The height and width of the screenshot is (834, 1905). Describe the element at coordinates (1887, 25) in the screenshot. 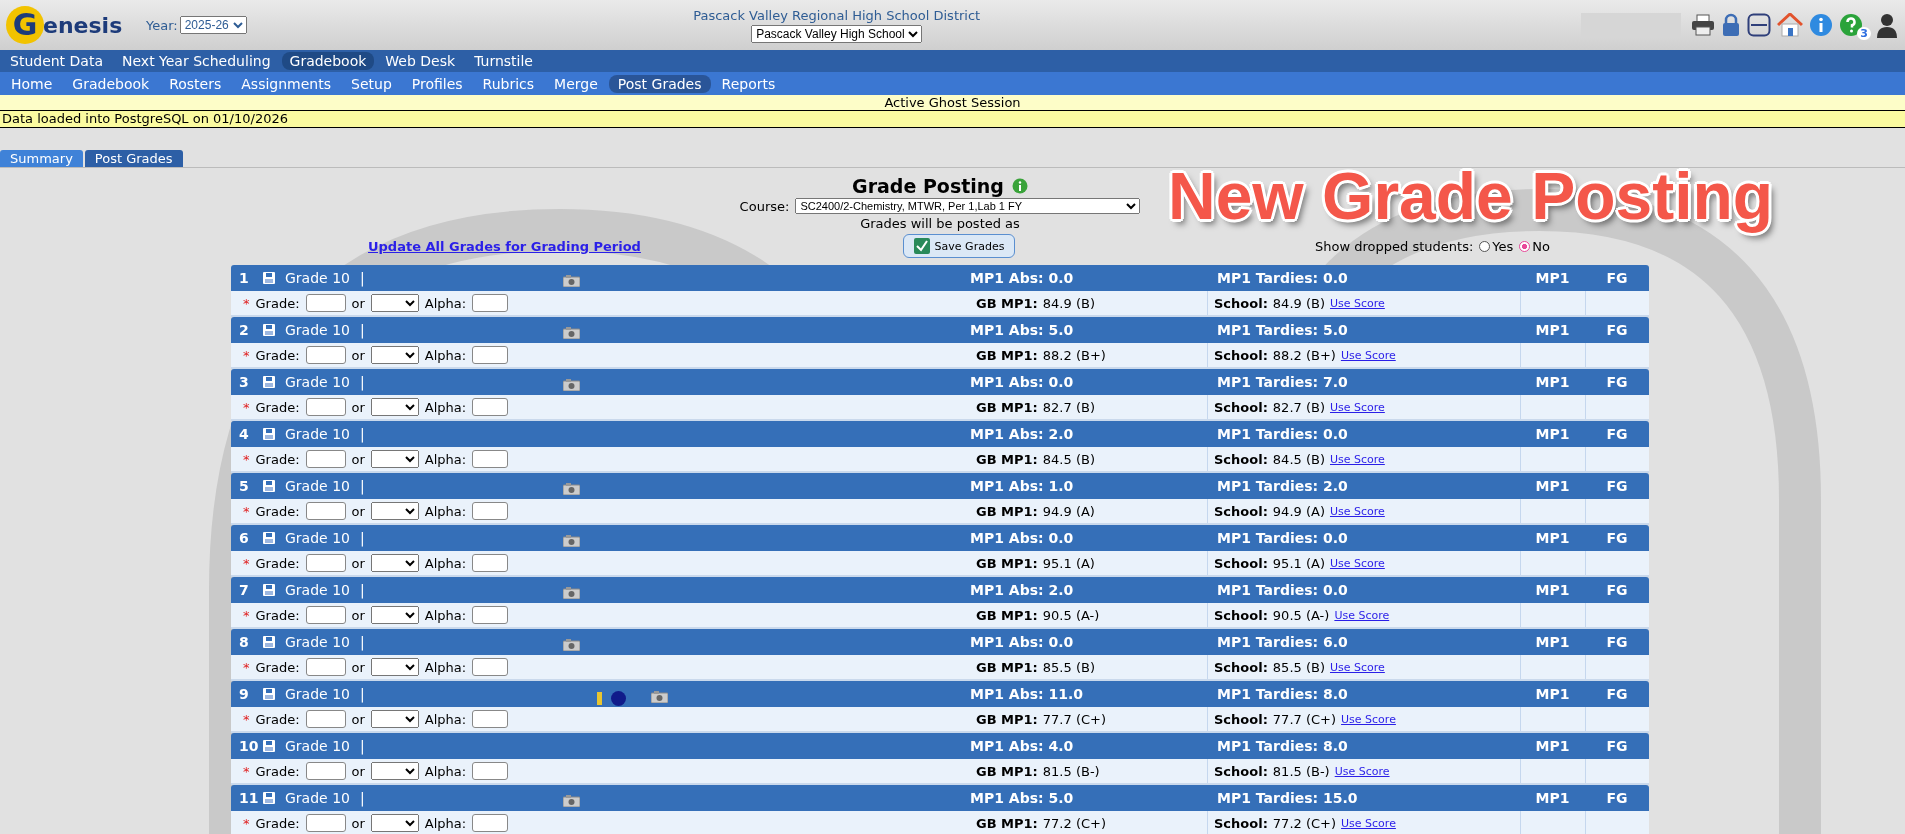

I see `user-avatar-icon` at that location.